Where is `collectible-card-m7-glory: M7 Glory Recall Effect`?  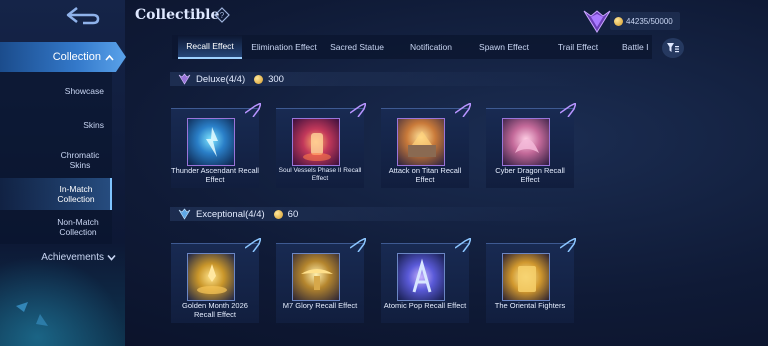 collectible-card-m7-glory: M7 Glory Recall Effect is located at coordinates (321, 280).